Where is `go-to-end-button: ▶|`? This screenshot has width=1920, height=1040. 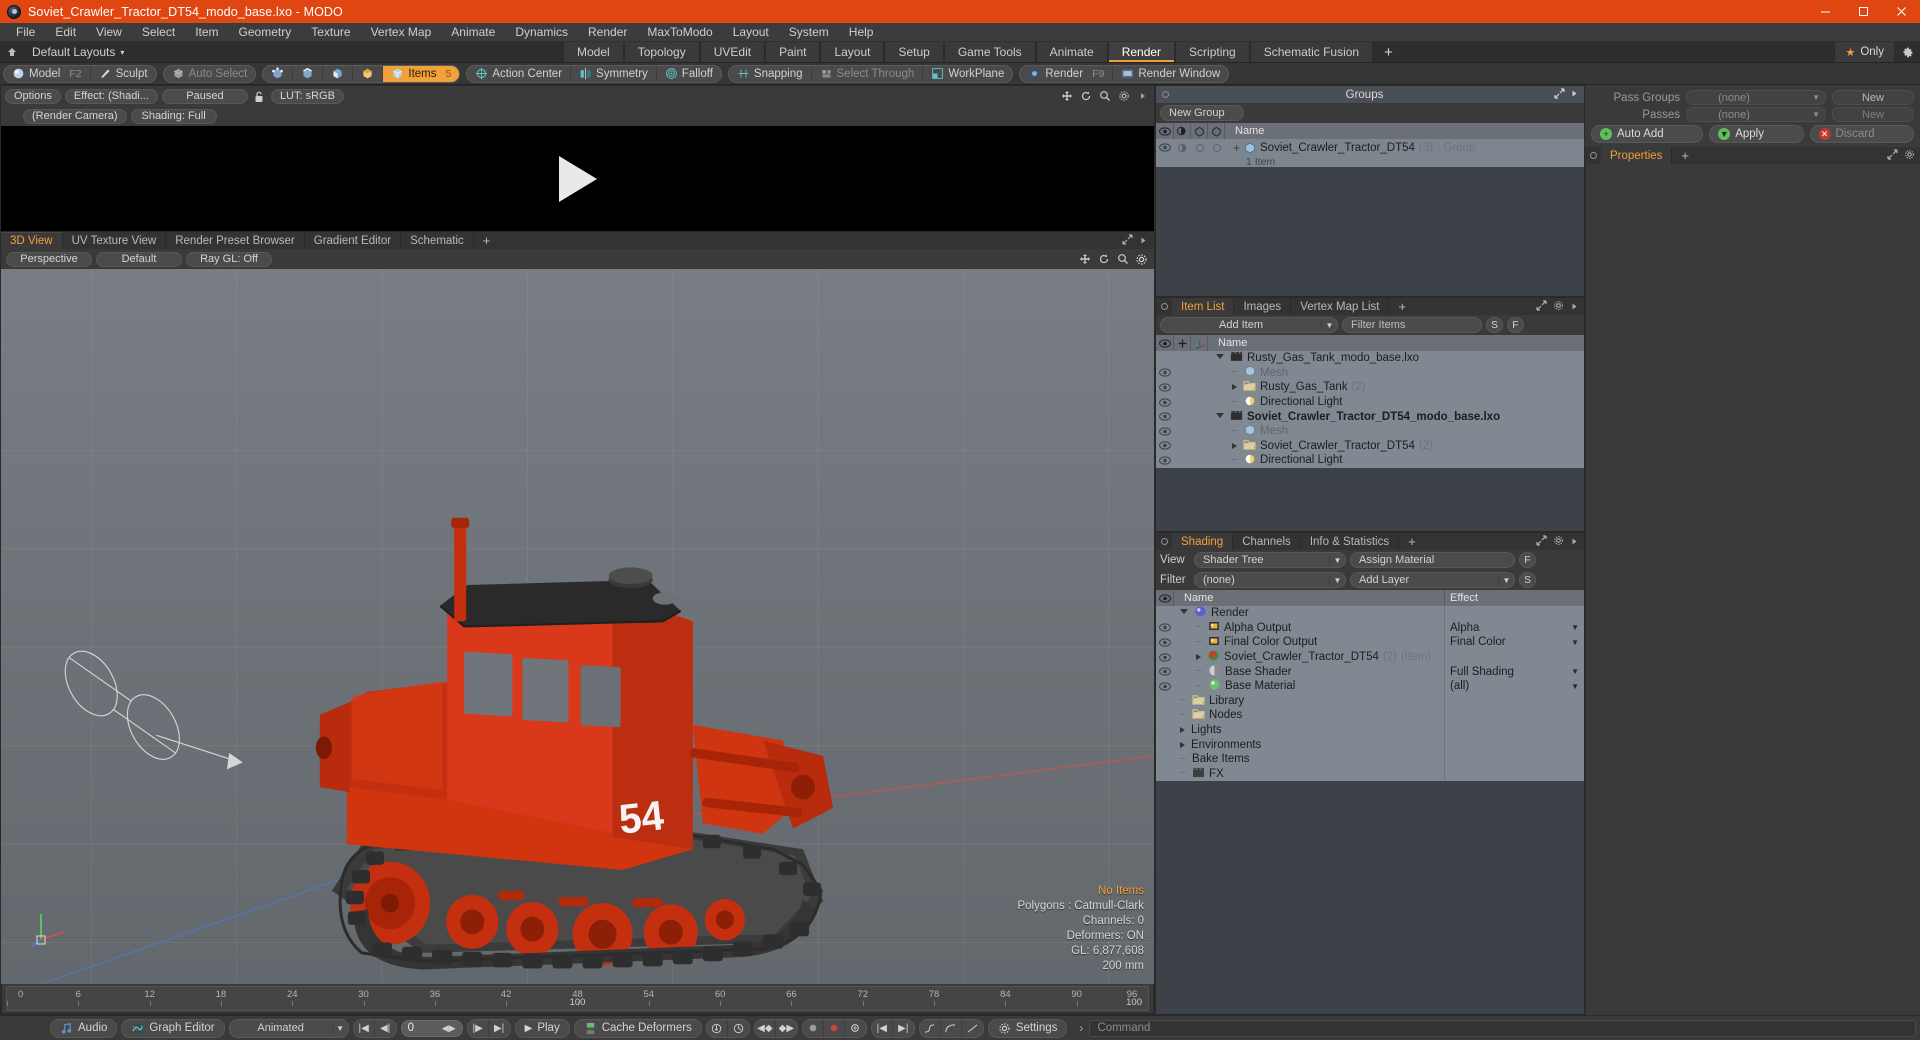 go-to-end-button: ▶| is located at coordinates (499, 1028).